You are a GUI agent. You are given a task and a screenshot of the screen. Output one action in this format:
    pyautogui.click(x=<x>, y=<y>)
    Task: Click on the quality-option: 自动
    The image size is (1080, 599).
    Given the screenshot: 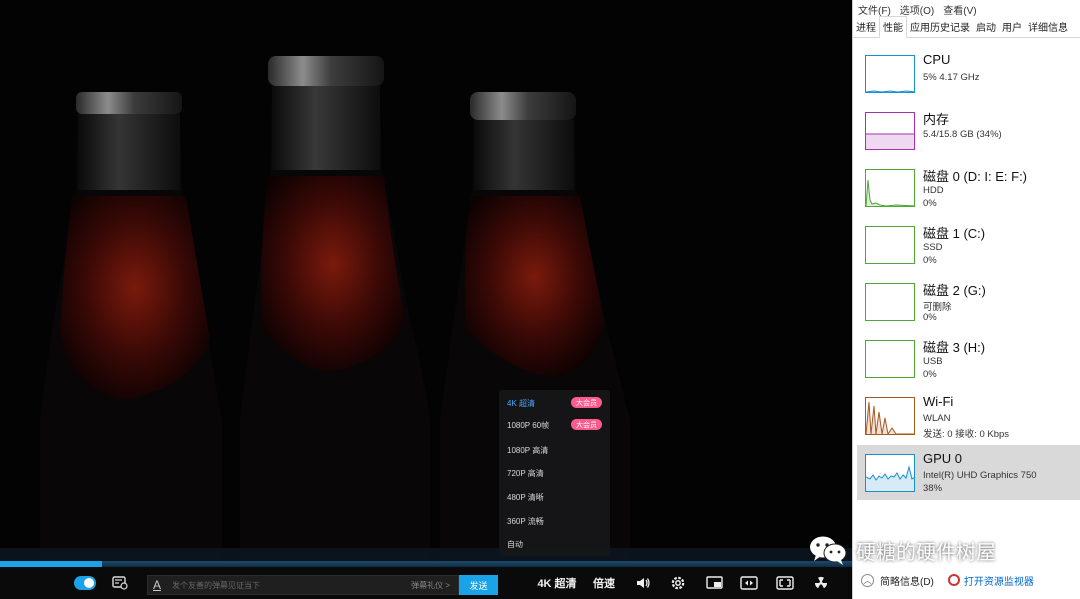 What is the action you would take?
    pyautogui.click(x=515, y=544)
    